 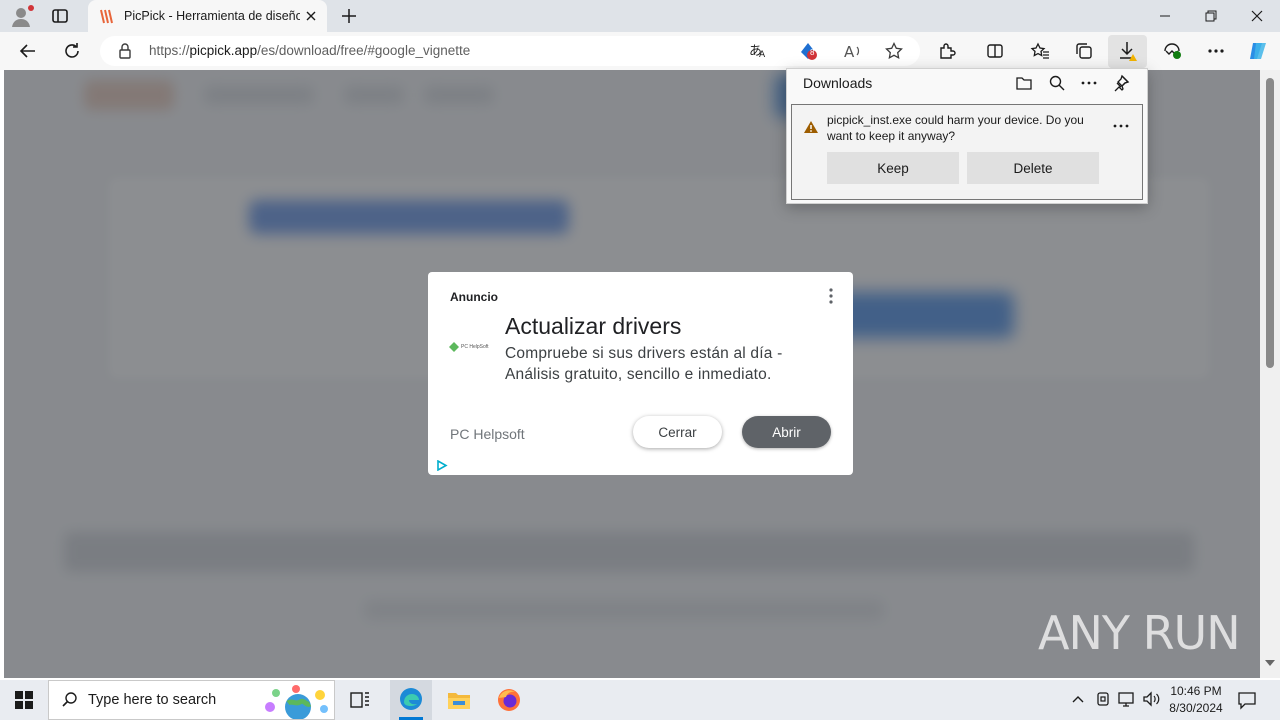 I want to click on tab-title: PicPick - Herramienta de diseño, so click(x=212, y=16).